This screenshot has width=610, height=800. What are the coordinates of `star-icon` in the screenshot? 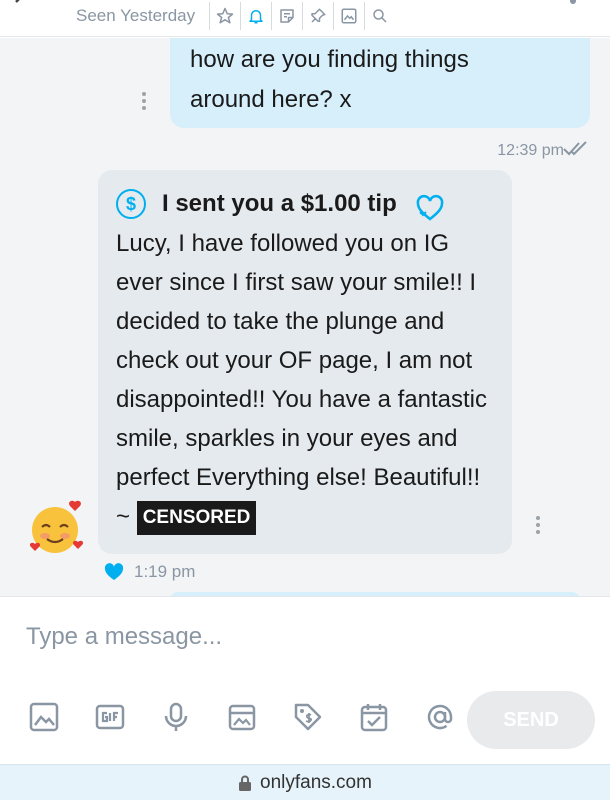 It's located at (225, 15).